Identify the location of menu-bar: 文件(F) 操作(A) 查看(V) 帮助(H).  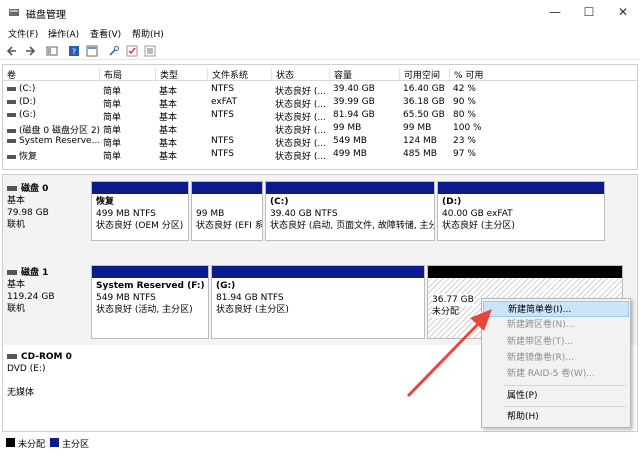
(320, 33).